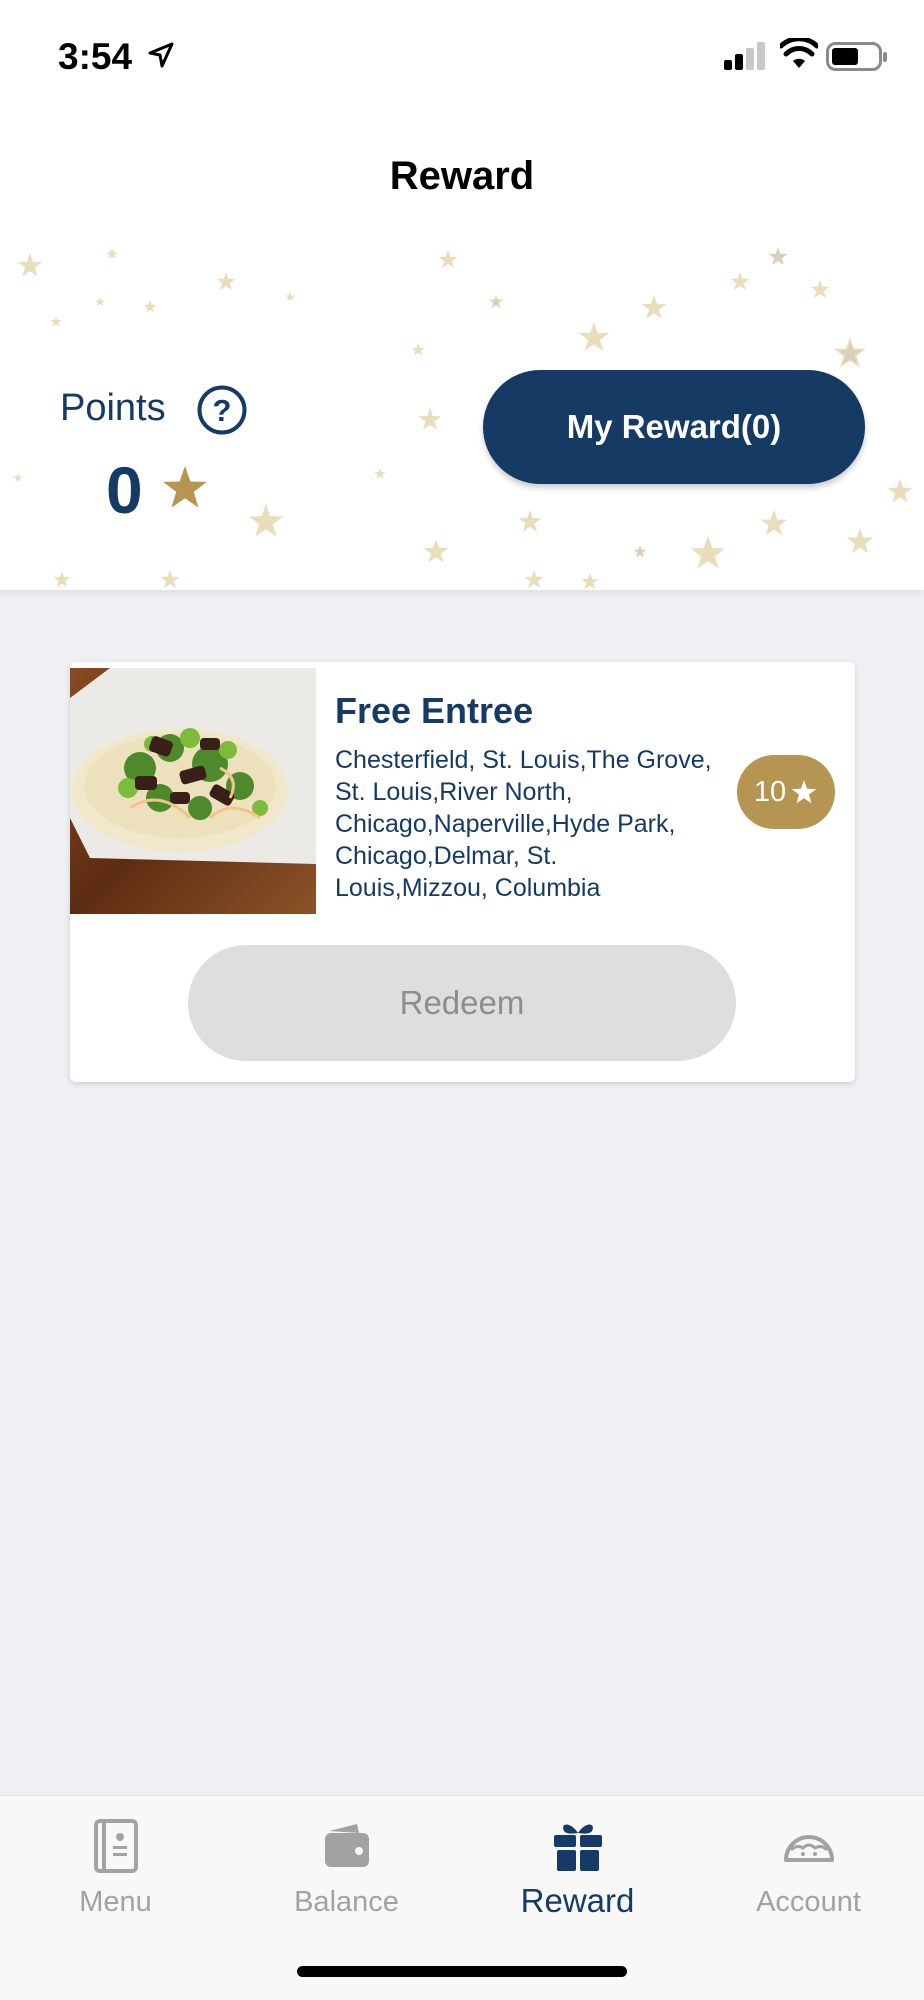 Image resolution: width=924 pixels, height=2000 pixels. I want to click on my-reward-button: My Reward(0), so click(674, 427).